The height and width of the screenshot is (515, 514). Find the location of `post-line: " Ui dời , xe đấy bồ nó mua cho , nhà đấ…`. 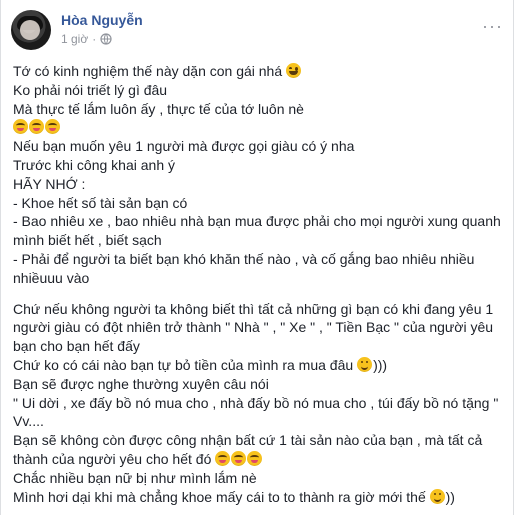

post-line: " Ui dời , xe đấy bồ nó mua cho , nhà đấ… is located at coordinates (256, 402).